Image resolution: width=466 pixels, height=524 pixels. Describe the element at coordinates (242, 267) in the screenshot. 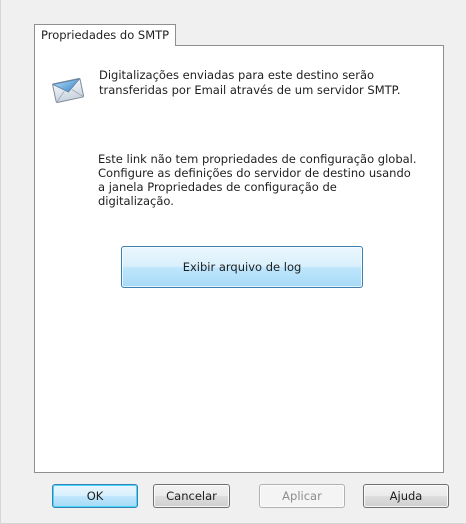

I see `view-log-file-button: Exibir arquivo de log` at that location.